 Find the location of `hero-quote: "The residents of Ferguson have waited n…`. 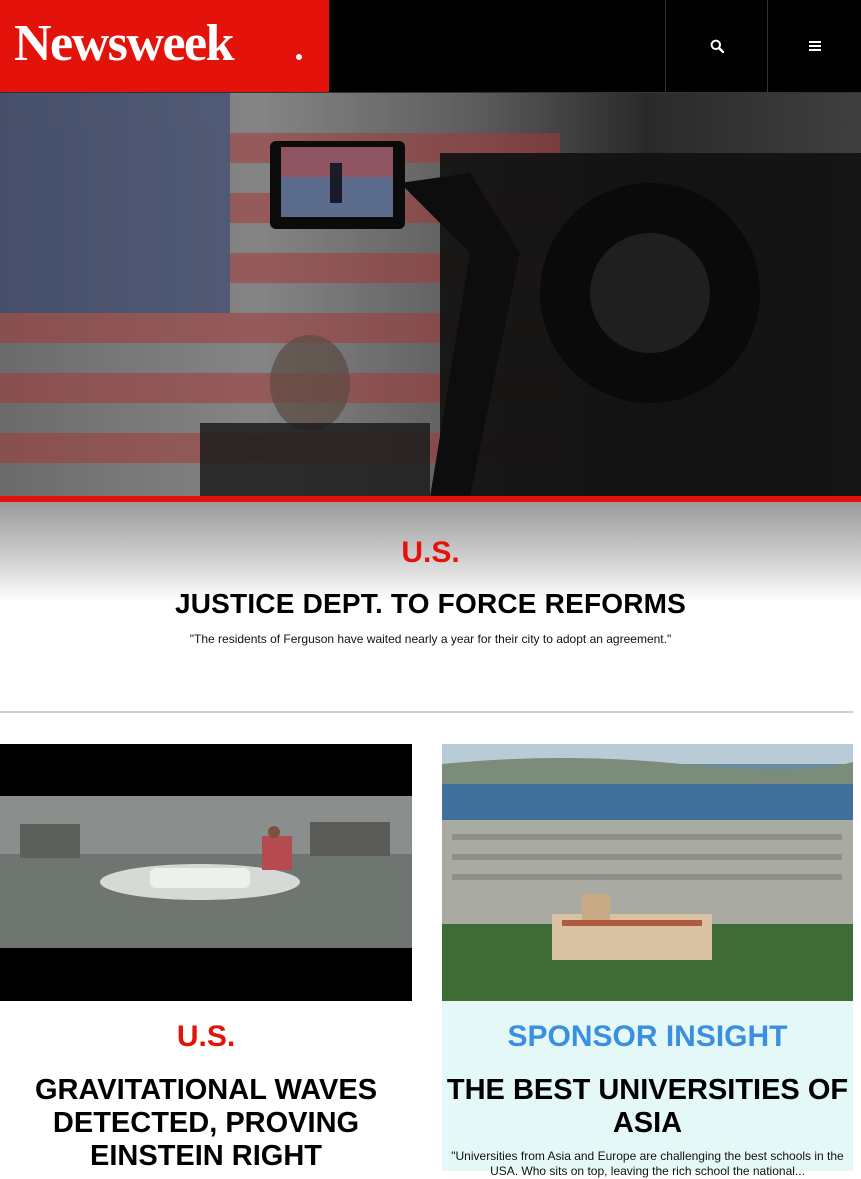

hero-quote: "The residents of Ferguson have waited n… is located at coordinates (430, 639).